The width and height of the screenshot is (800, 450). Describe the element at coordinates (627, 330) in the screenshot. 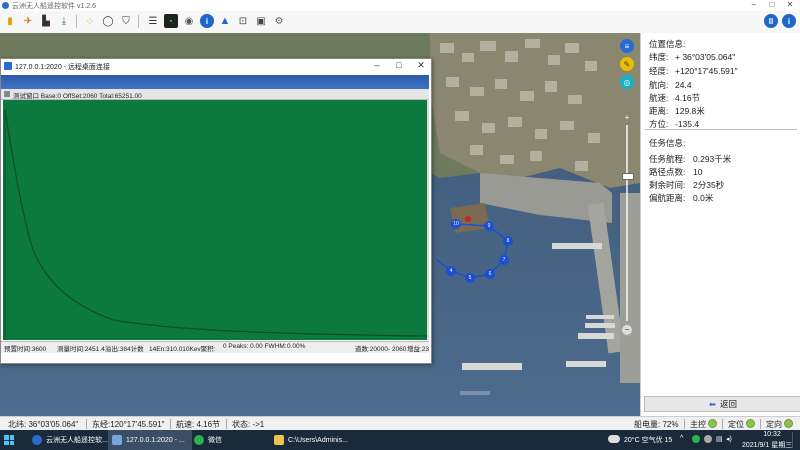

I see `zoom-out-icon: −` at that location.